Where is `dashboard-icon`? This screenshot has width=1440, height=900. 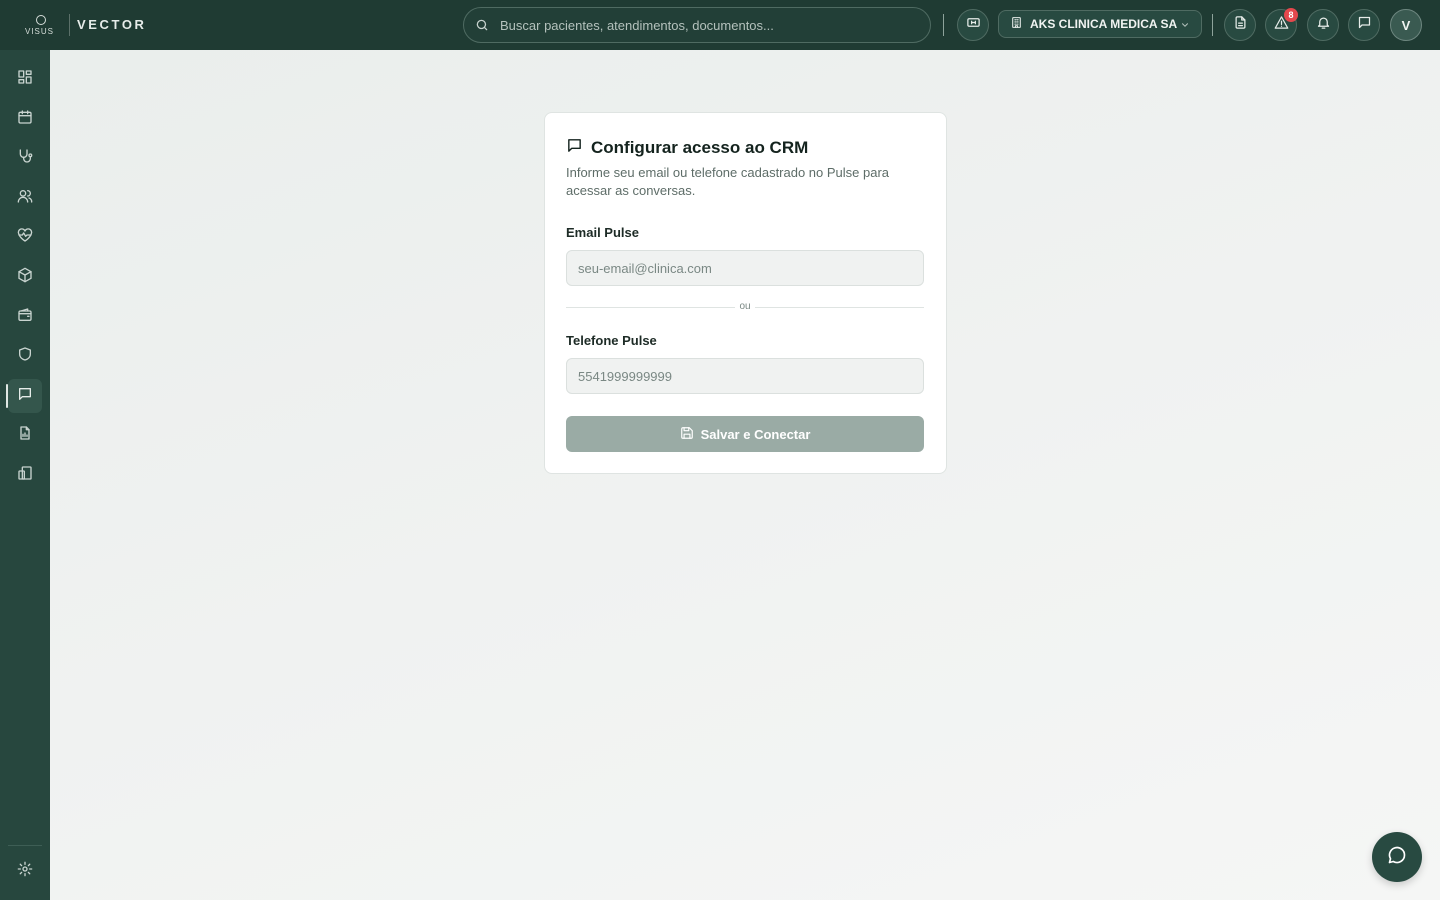 dashboard-icon is located at coordinates (25, 79).